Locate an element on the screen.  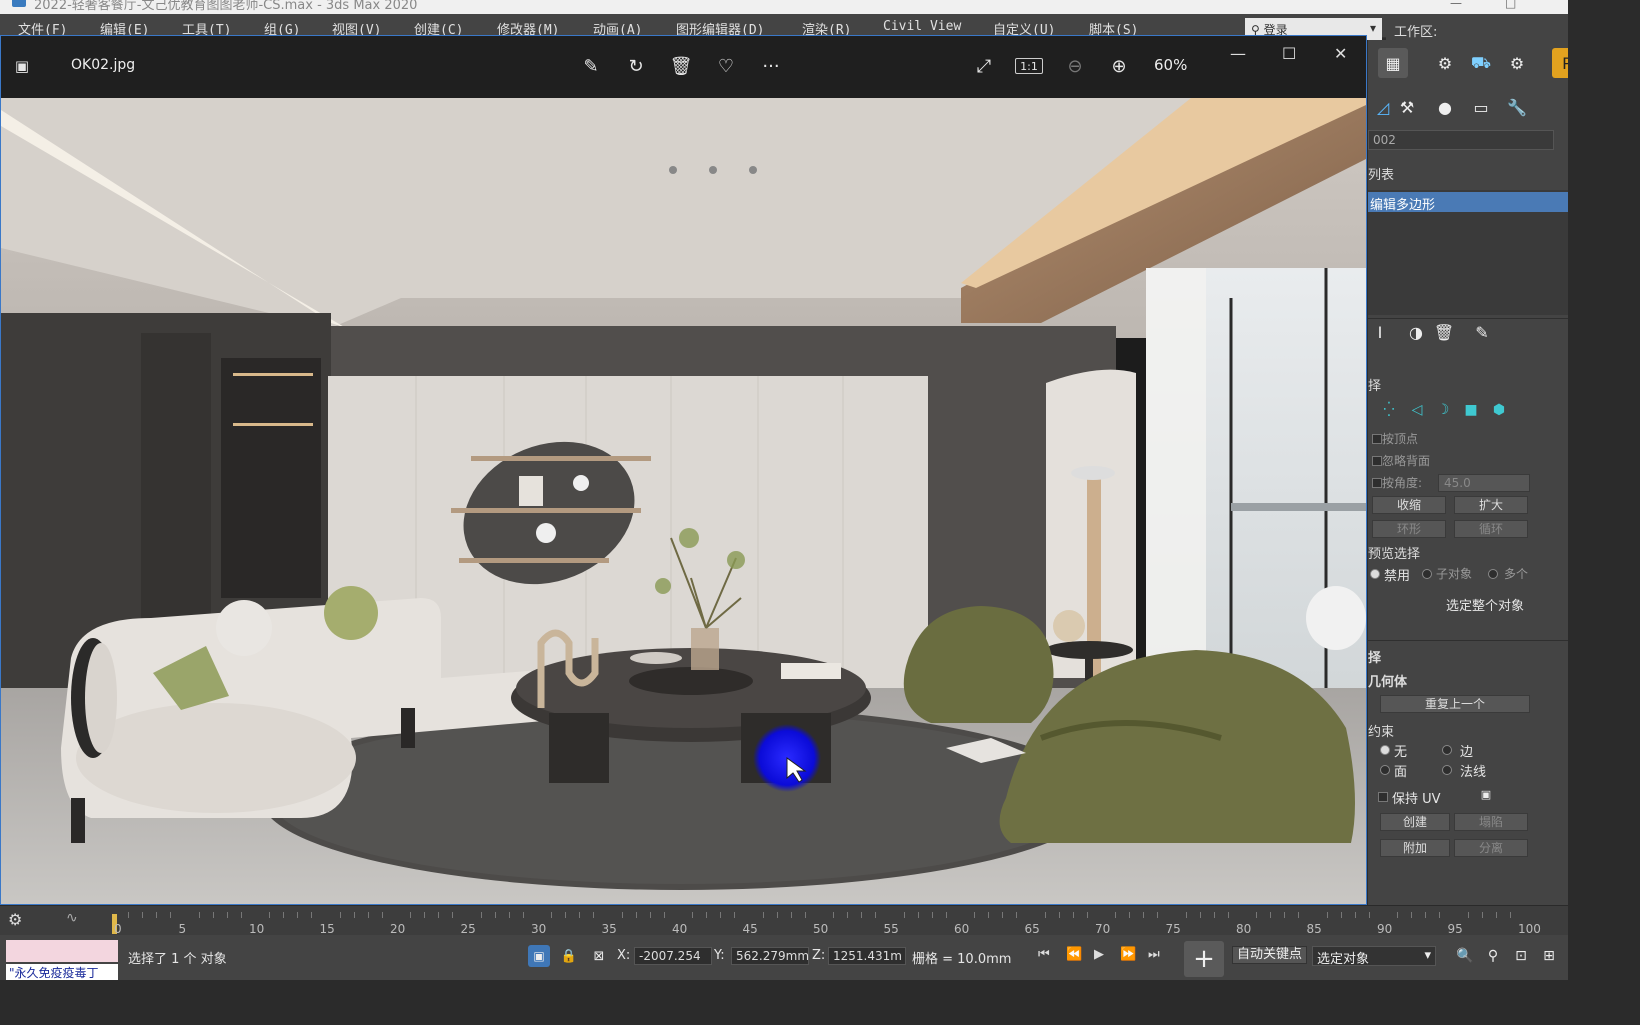
maxscript-listener is located at coordinates (62, 951).